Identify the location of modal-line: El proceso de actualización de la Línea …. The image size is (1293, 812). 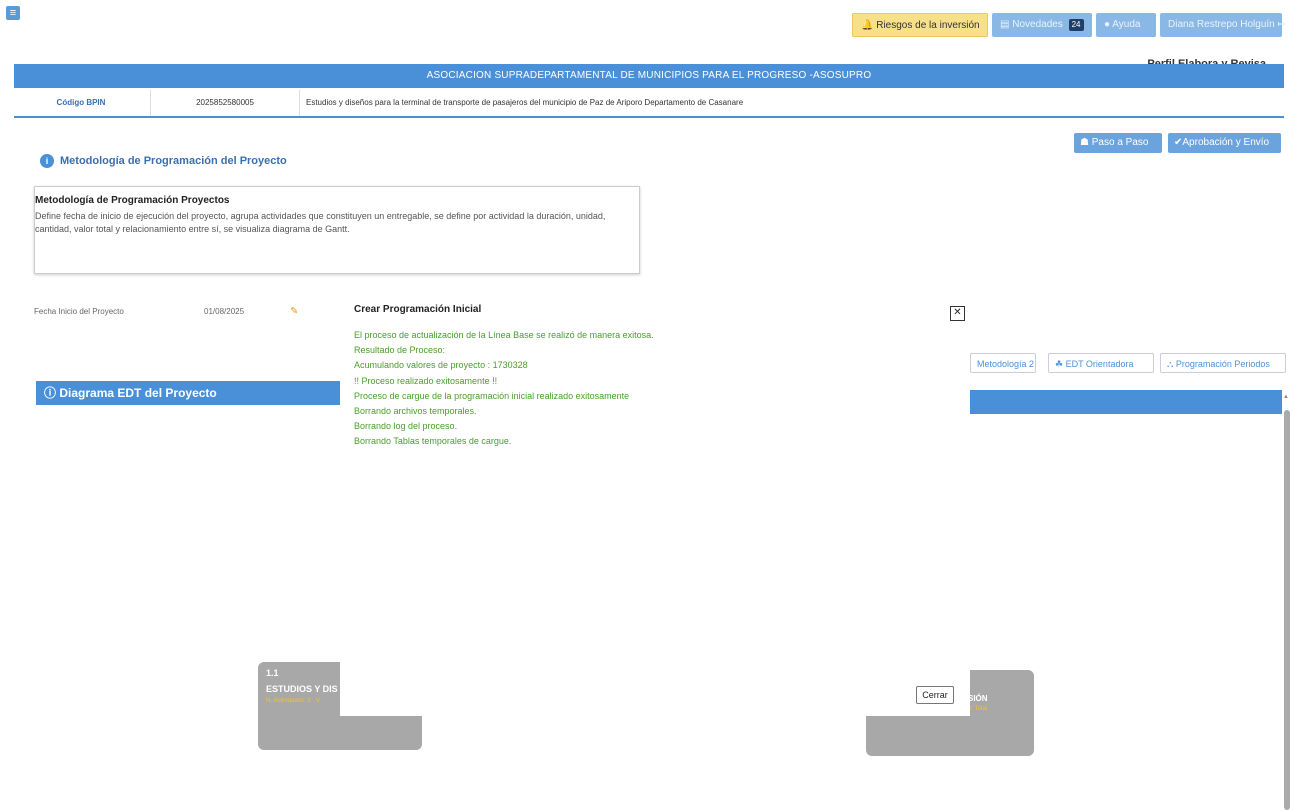
(504, 335).